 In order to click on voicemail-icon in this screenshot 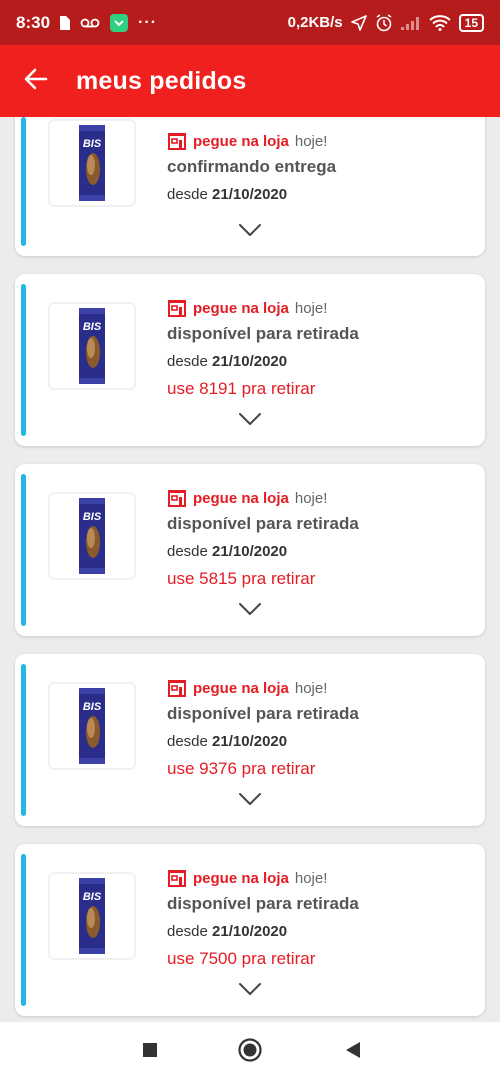, I will do `click(90, 23)`.